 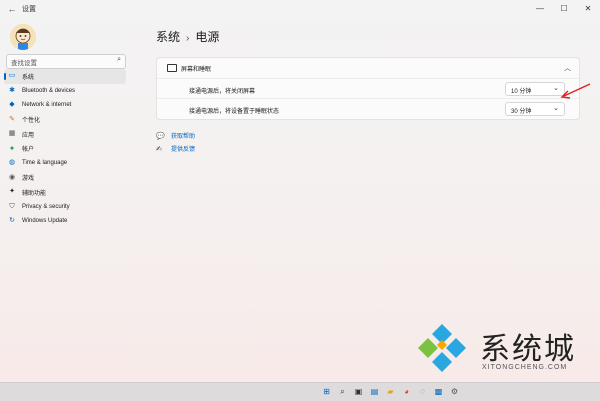 I want to click on annotation-arrow-icon, so click(x=575, y=91).